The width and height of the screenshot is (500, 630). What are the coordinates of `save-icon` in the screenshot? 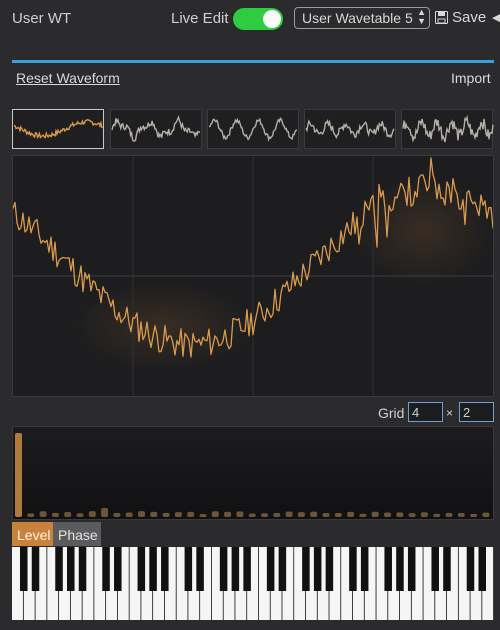 It's located at (441, 17).